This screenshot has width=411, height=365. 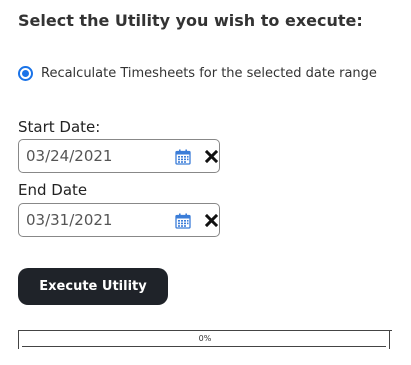 I want to click on start-date-field, so click(x=119, y=156).